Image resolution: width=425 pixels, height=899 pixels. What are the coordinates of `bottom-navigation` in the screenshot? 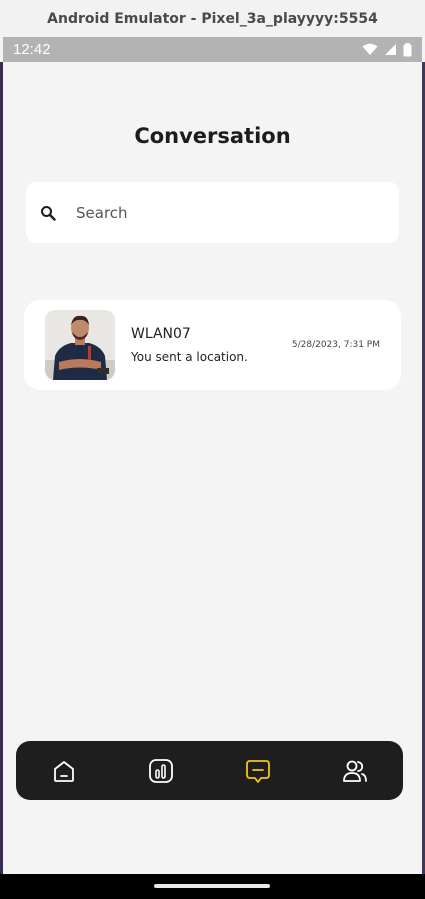 It's located at (209, 770).